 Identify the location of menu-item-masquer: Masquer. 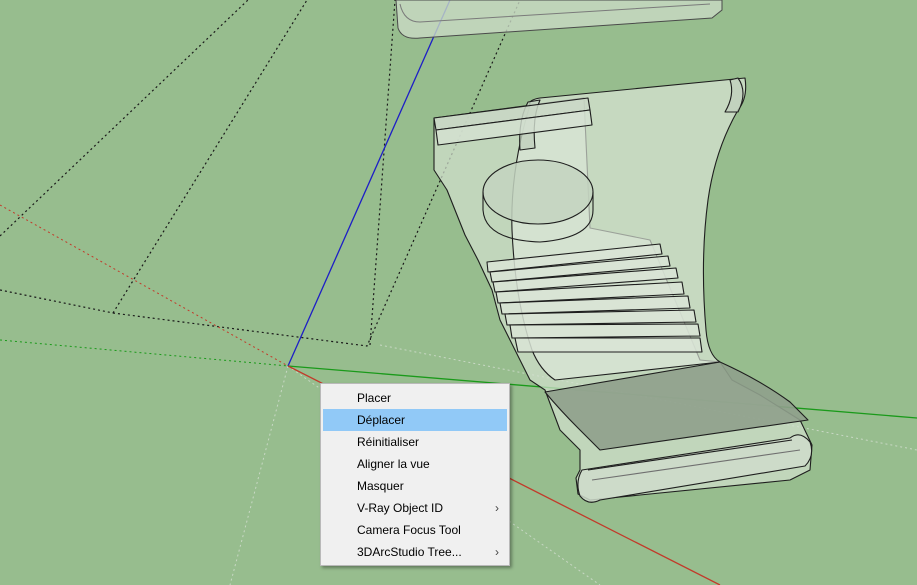
(415, 486).